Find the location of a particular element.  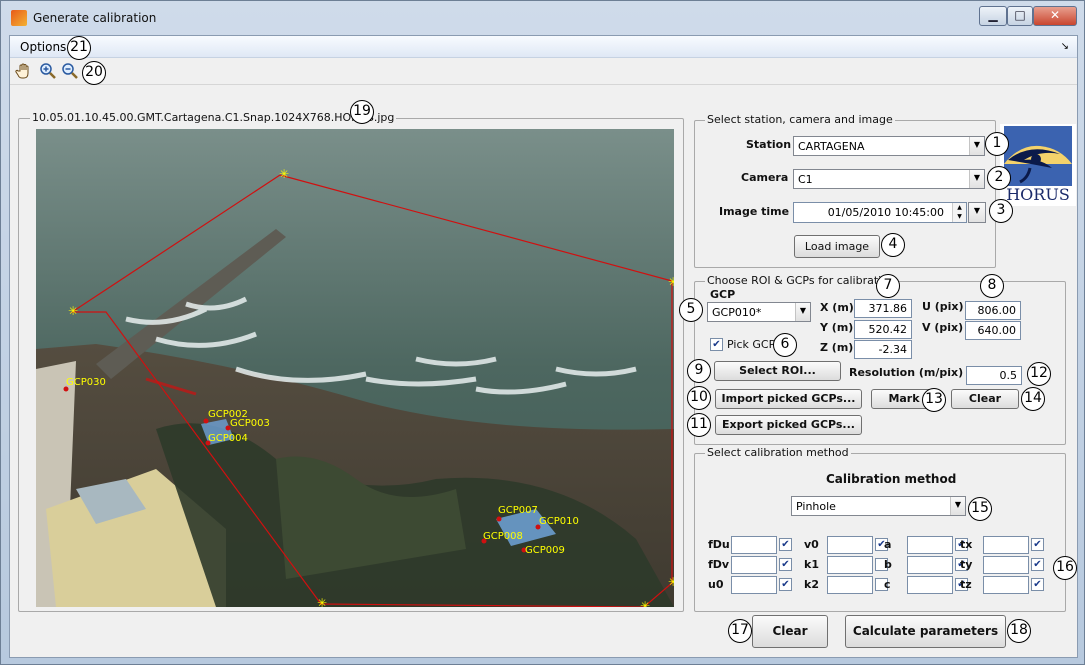

close-button: ✕ is located at coordinates (1055, 16).